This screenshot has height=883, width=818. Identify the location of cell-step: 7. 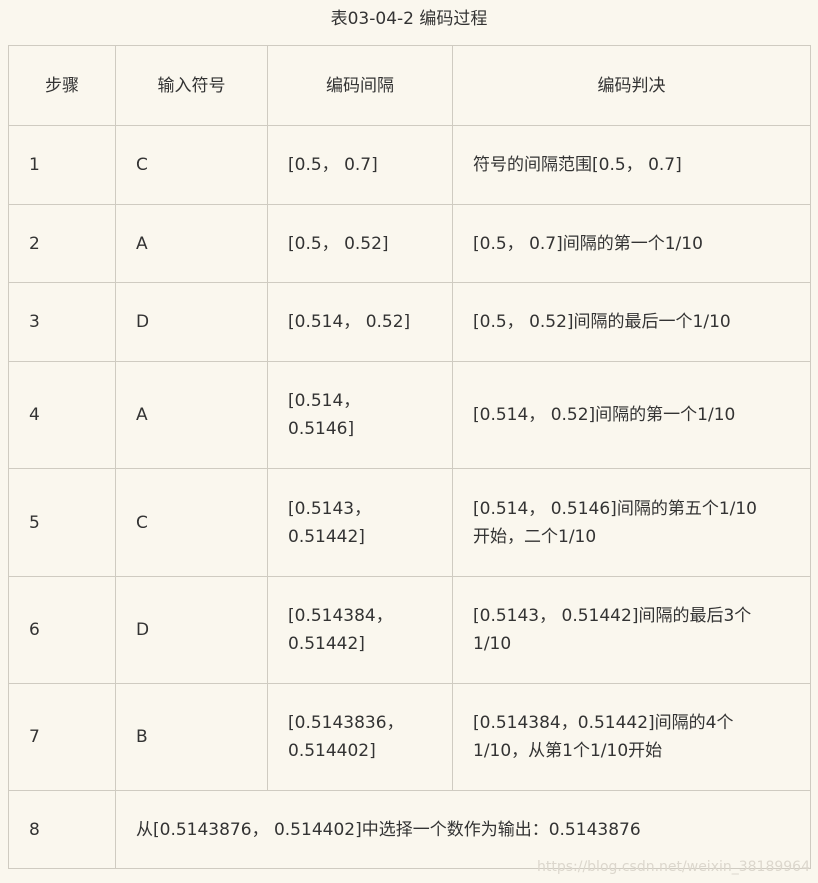
(62, 737).